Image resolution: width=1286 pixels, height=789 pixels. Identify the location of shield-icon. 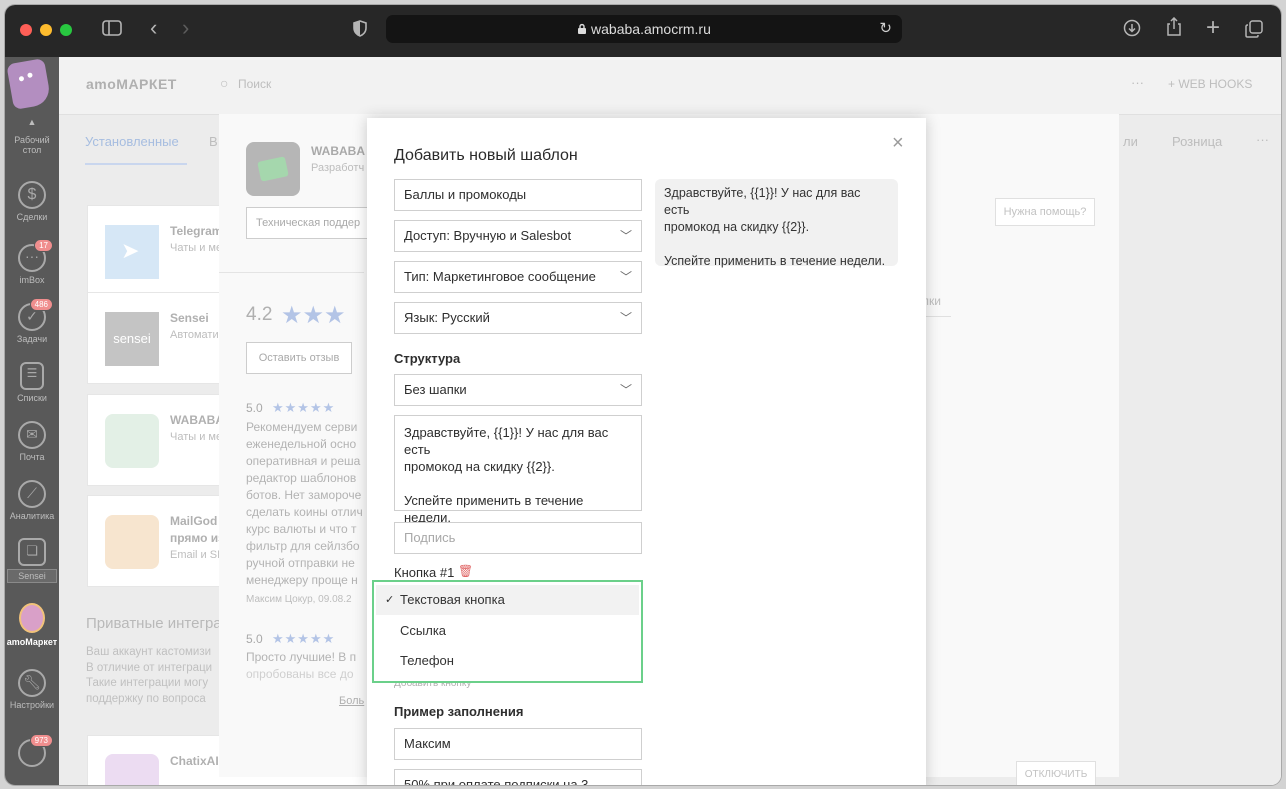
(360, 31).